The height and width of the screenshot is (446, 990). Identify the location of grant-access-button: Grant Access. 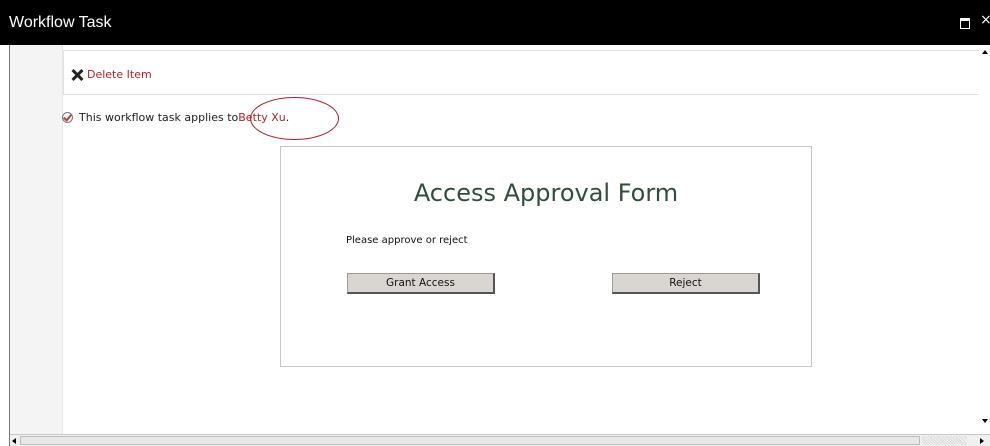
(421, 283).